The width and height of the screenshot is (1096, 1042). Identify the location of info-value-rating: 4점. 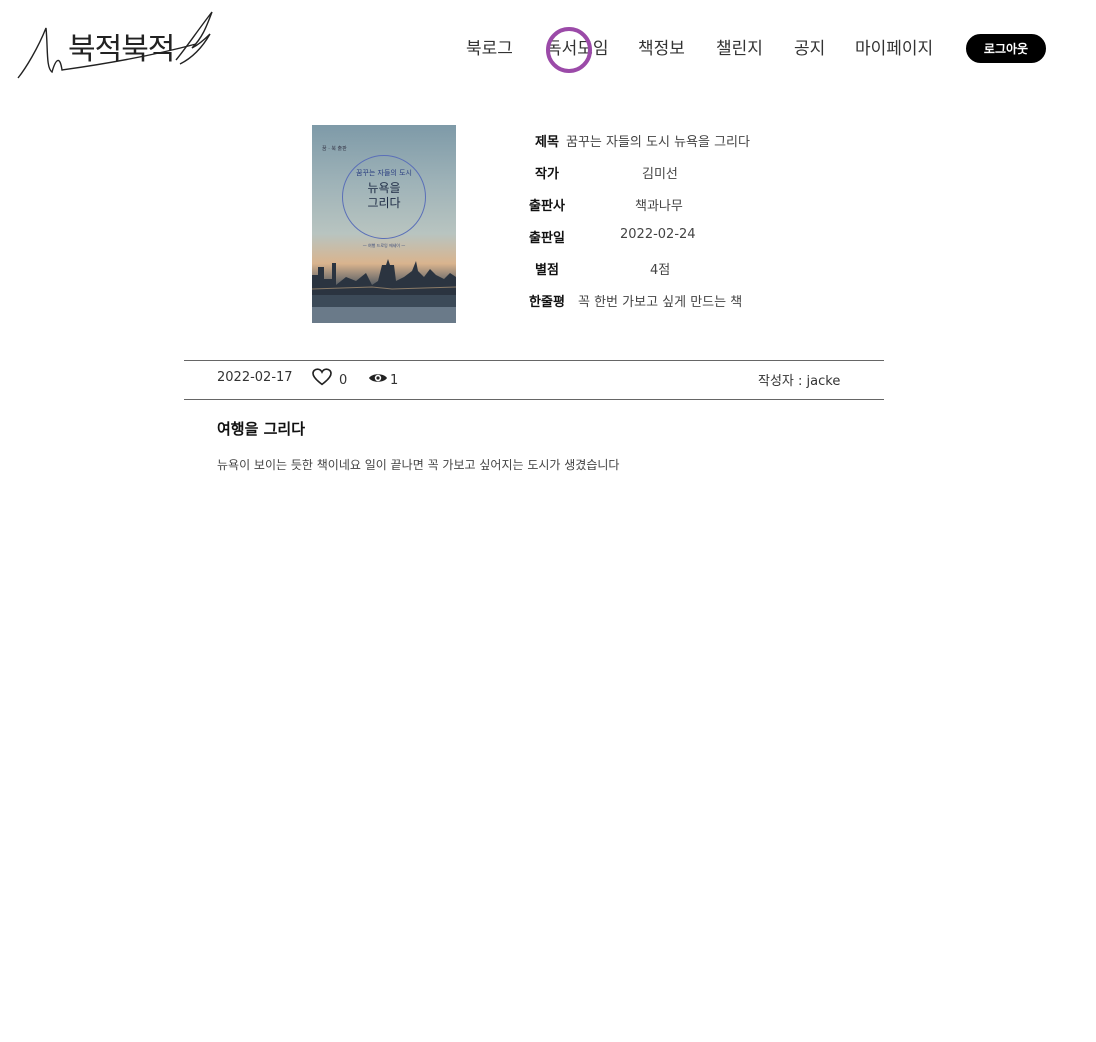
(660, 270).